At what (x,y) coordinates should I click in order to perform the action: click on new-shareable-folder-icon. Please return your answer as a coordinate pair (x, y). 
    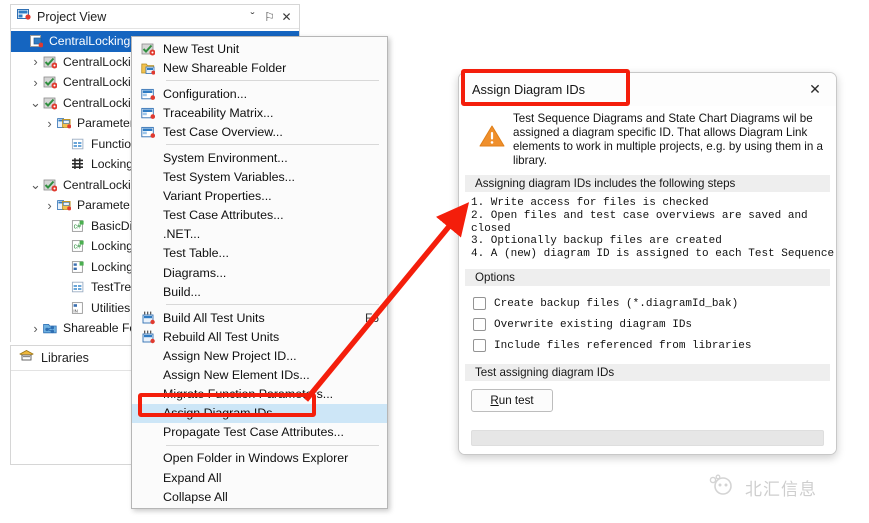
    Looking at the image, I should click on (148, 68).